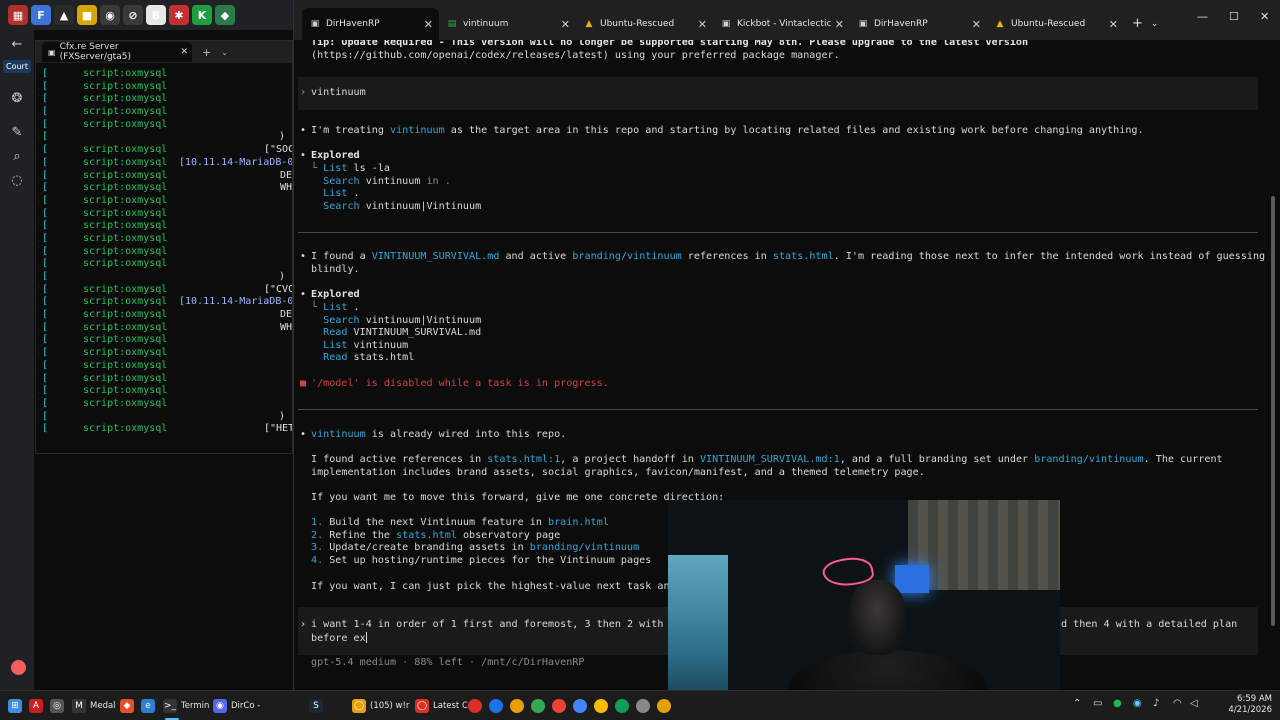 The height and width of the screenshot is (720, 1280). What do you see at coordinates (17, 45) in the screenshot?
I see `back-arrow-icon: ←` at bounding box center [17, 45].